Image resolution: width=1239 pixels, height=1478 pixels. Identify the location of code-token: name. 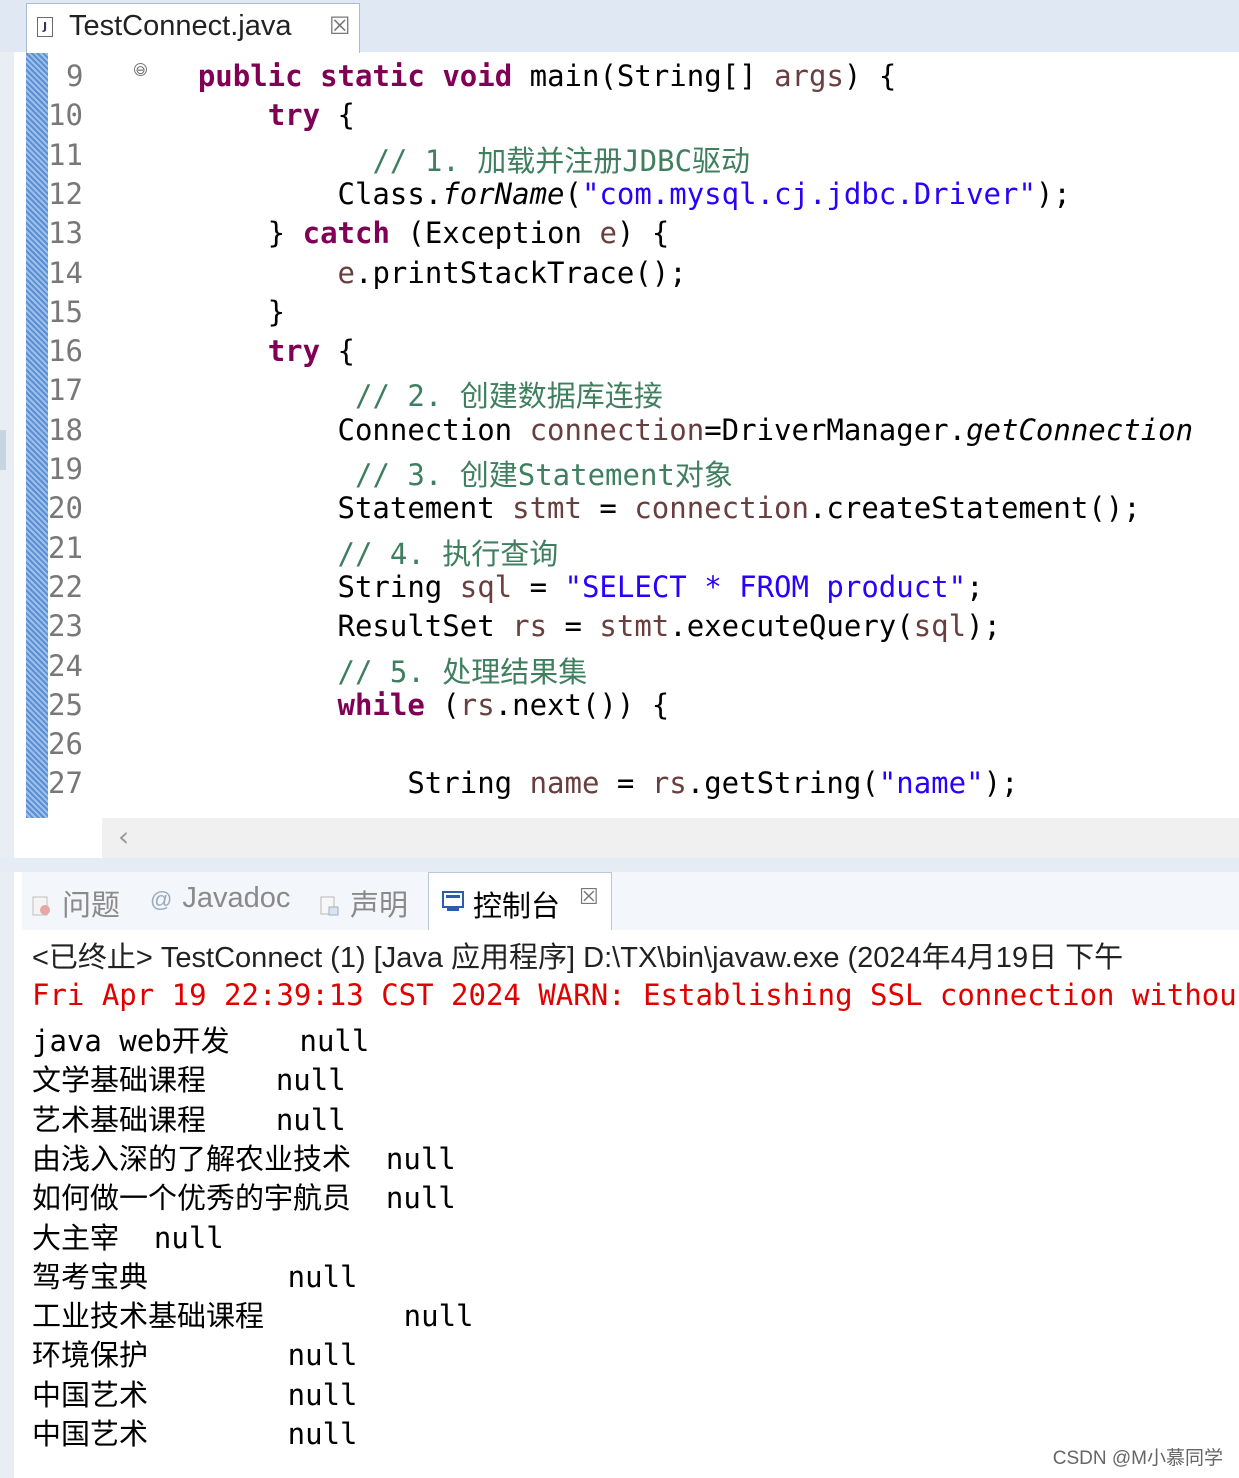
(564, 783).